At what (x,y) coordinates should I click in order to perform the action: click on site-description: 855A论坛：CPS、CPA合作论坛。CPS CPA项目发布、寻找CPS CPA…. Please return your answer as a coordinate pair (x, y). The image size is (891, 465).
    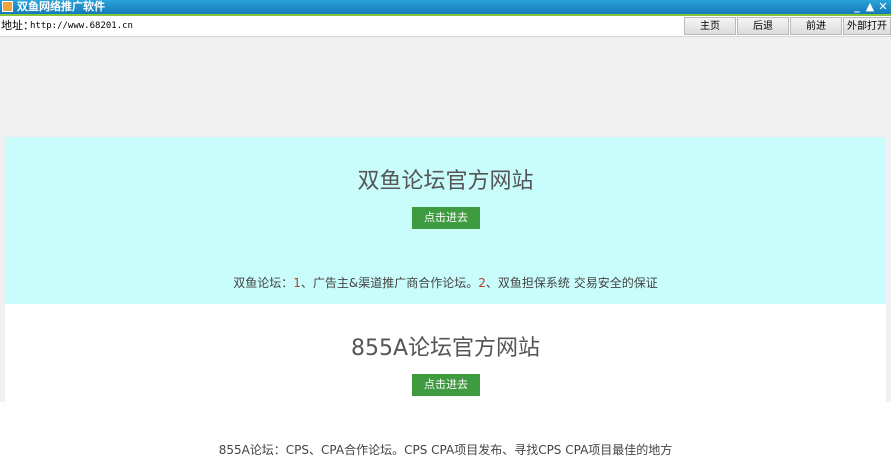
    Looking at the image, I should click on (445, 450).